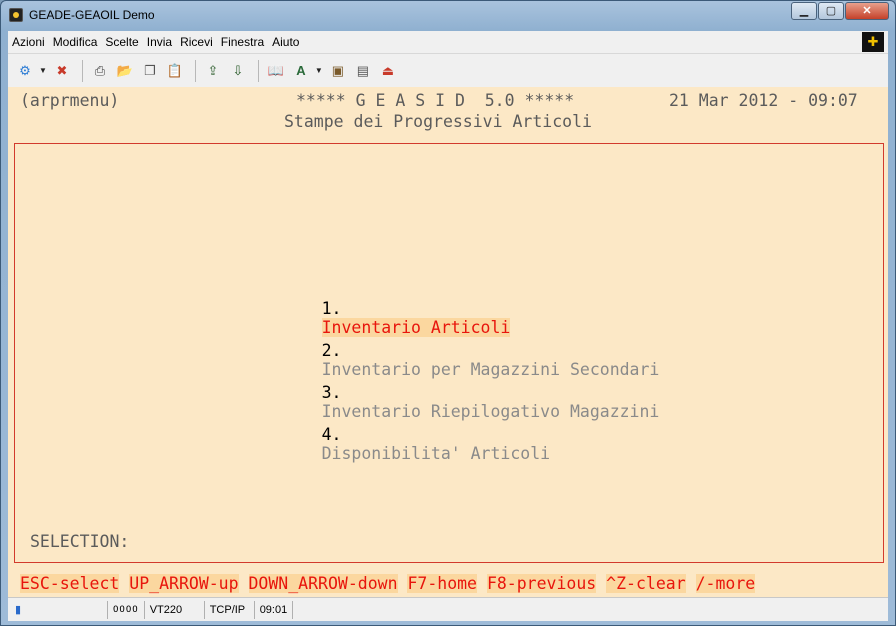 The image size is (896, 626). Describe the element at coordinates (28, 42) in the screenshot. I see `menu-azioni: Azioni` at that location.